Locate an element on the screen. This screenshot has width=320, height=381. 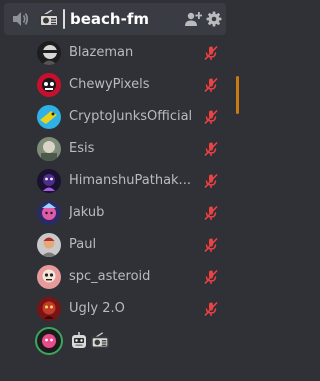
robot-emoji-icon is located at coordinates (79, 340).